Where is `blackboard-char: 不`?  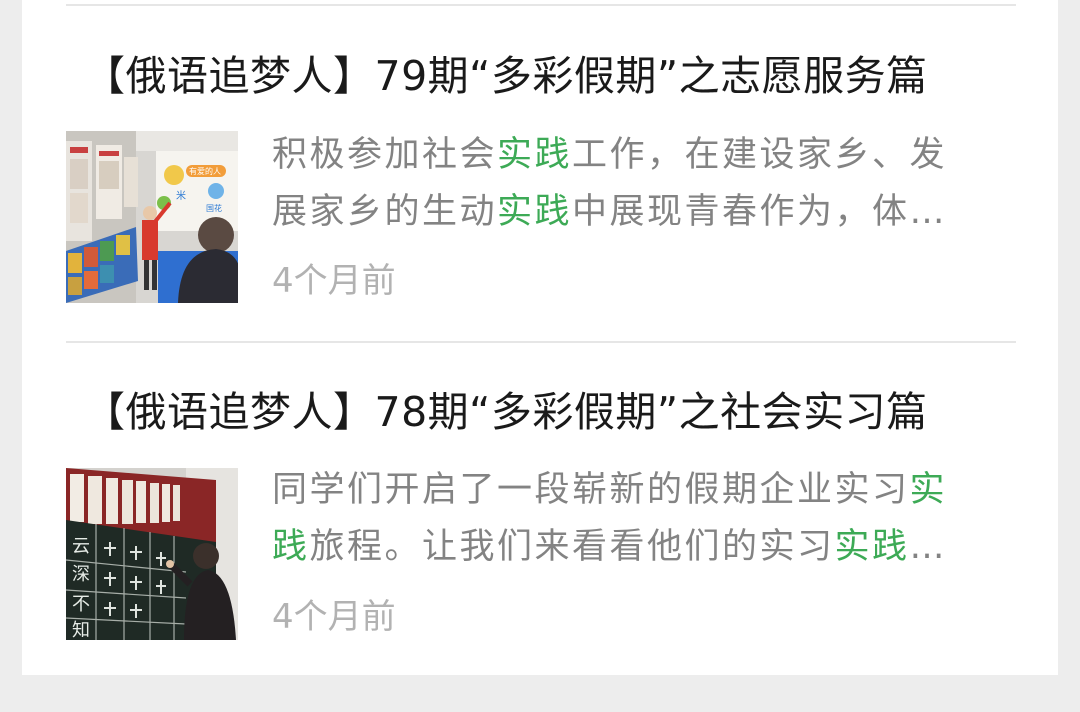
blackboard-char: 不 is located at coordinates (81, 604).